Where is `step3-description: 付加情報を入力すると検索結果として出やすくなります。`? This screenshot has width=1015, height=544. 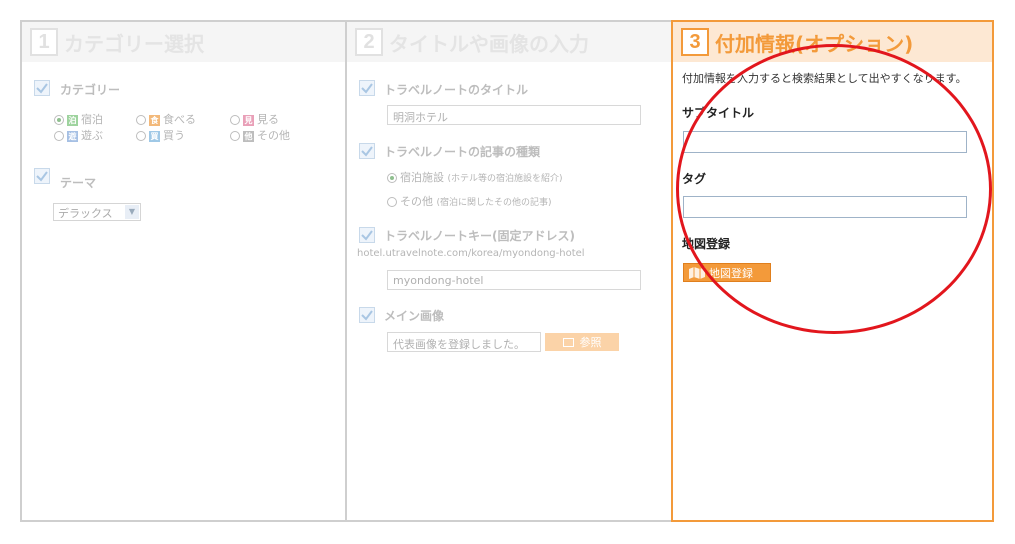 step3-description: 付加情報を入力すると検索結果として出やすくなります。 is located at coordinates (824, 78).